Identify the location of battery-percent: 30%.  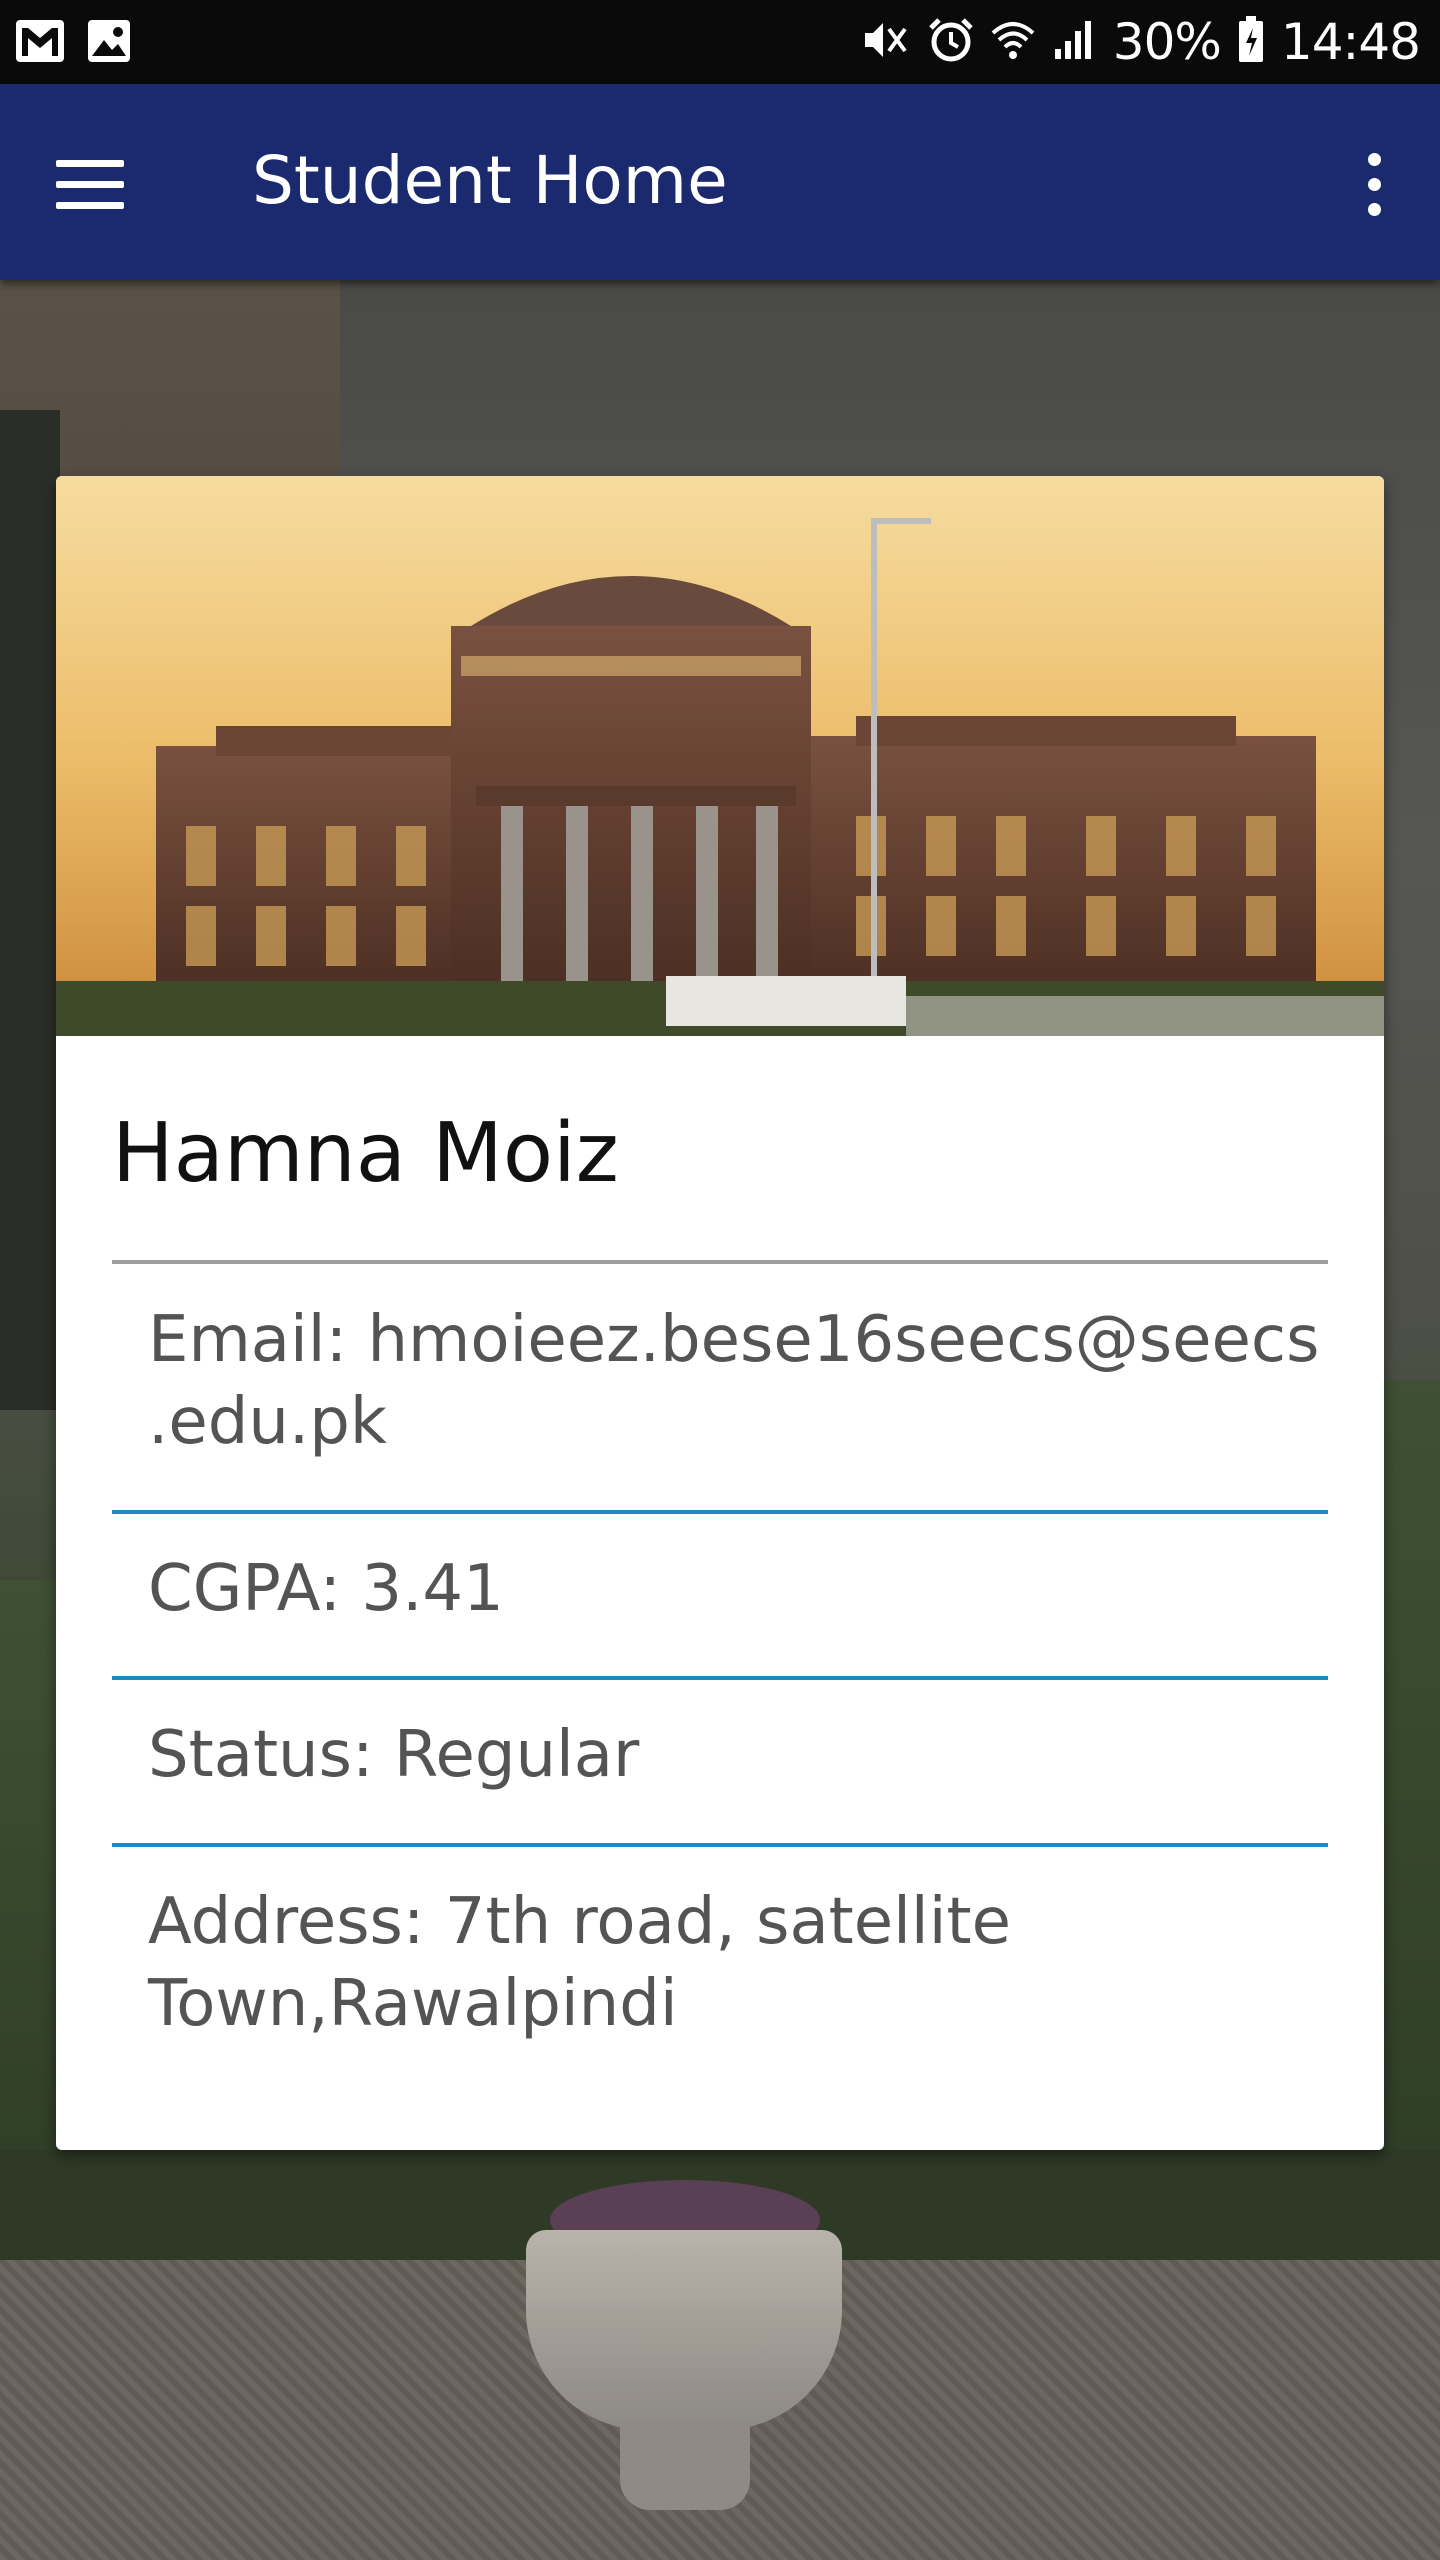
(1167, 42).